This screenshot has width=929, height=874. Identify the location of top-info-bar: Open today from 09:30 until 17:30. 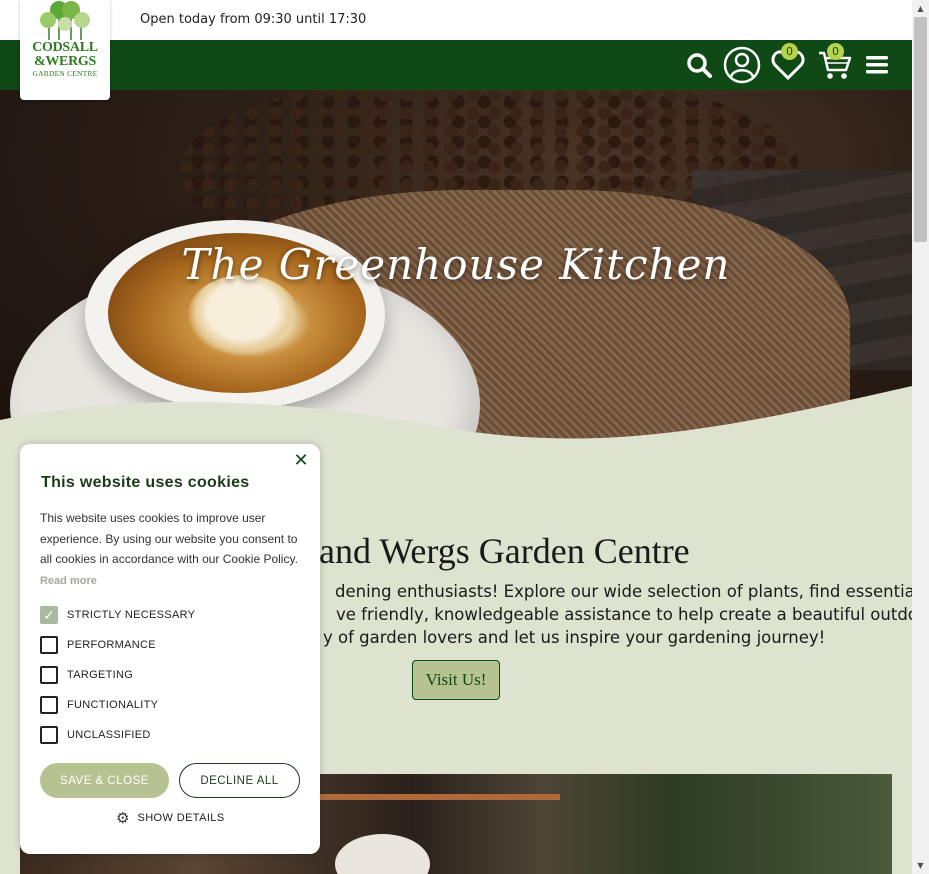
(456, 20).